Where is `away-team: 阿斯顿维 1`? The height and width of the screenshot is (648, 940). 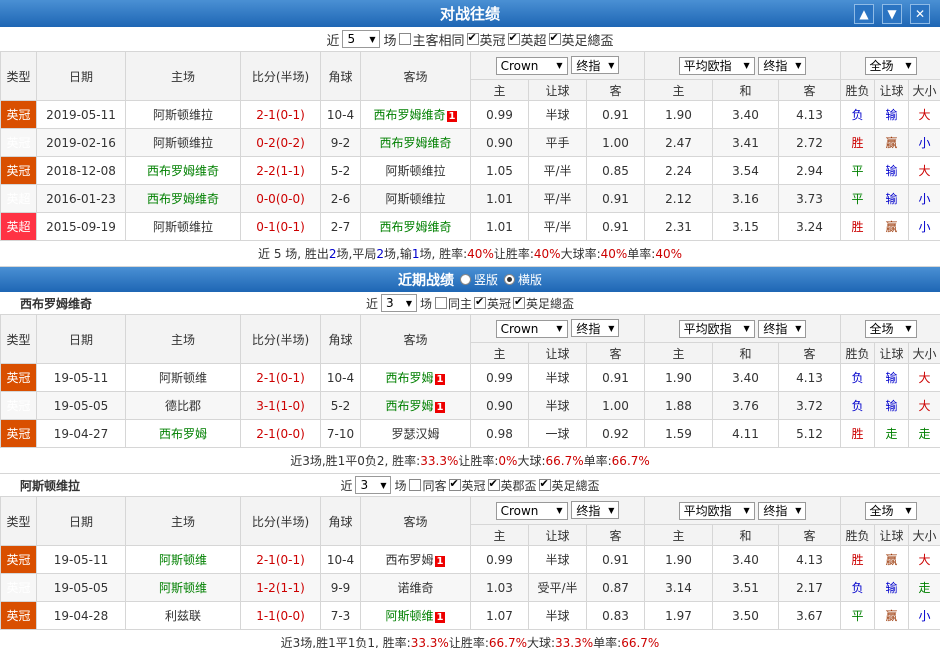
away-team: 阿斯顿维 1 is located at coordinates (415, 615).